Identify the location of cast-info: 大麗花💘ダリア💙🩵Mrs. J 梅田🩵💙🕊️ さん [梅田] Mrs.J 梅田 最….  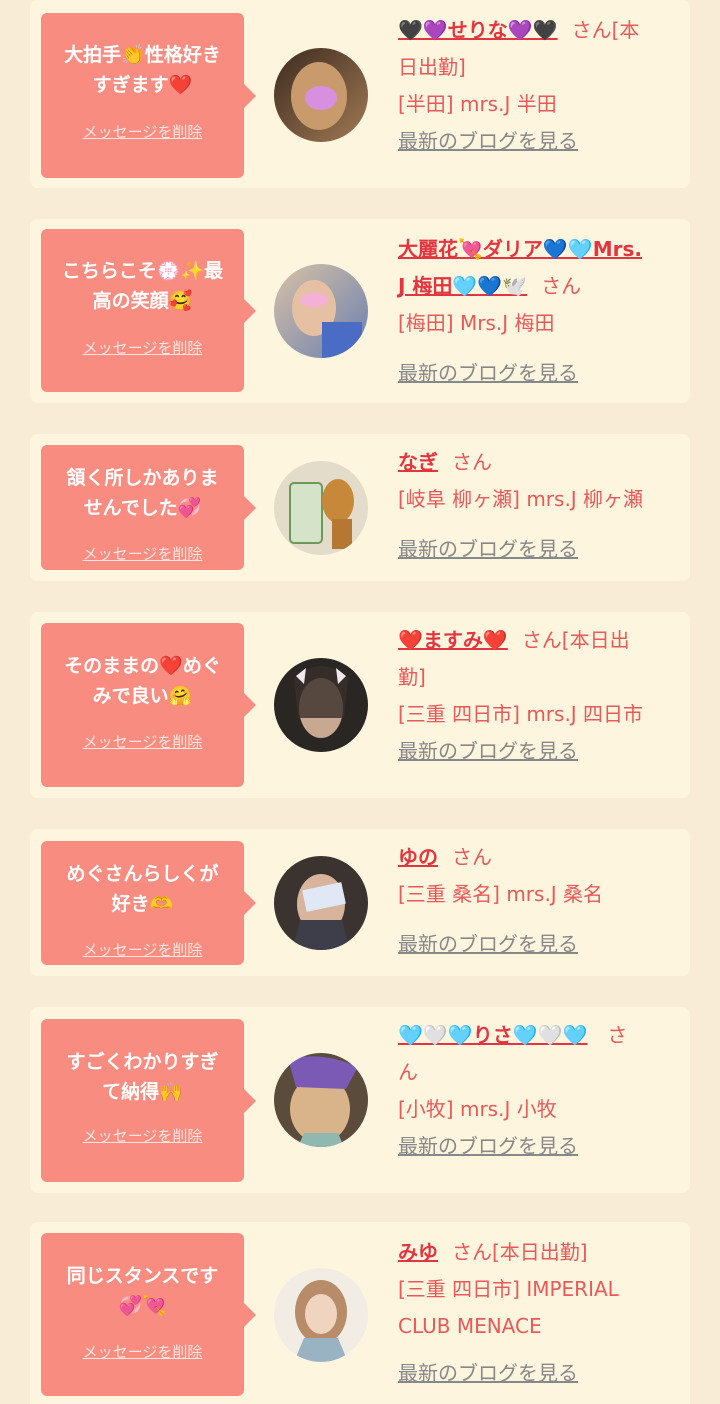
(539, 311).